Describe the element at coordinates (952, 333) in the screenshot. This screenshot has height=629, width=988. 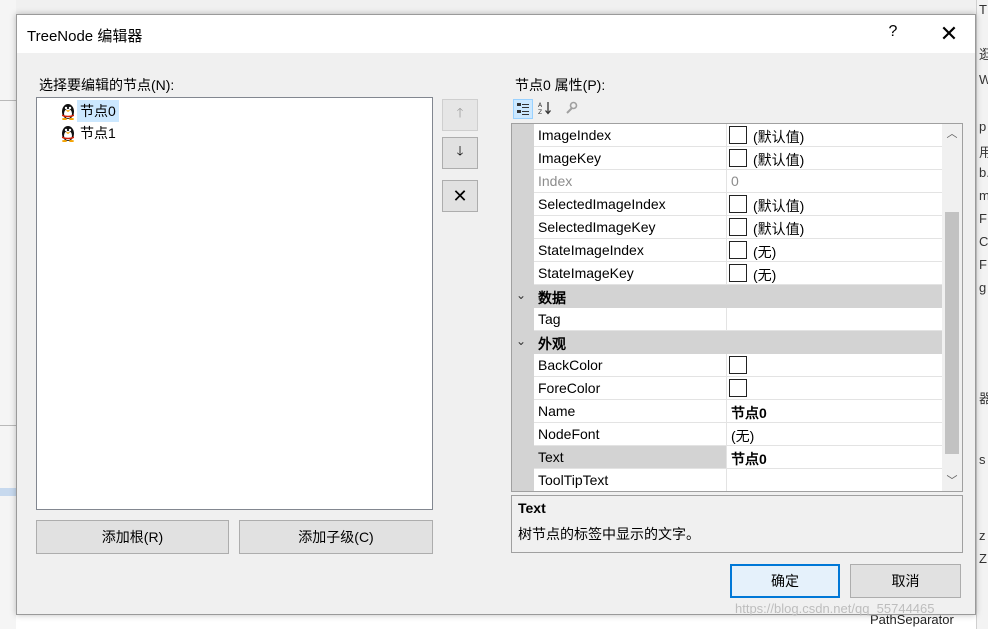
I see `scrollbar-thumb` at that location.